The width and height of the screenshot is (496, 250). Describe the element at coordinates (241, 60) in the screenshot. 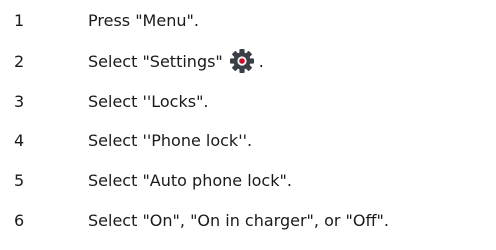

I see `gear-icon` at that location.